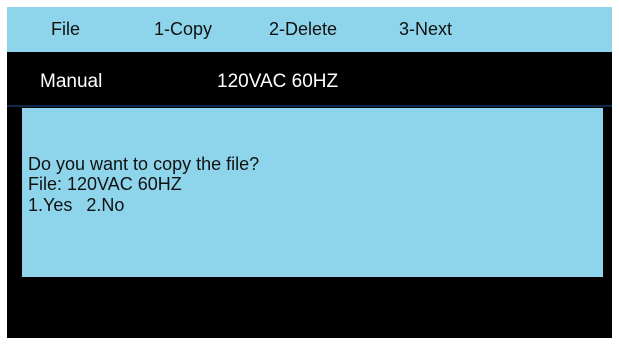 Image resolution: width=619 pixels, height=344 pixels. What do you see at coordinates (50, 205) in the screenshot?
I see `yes-option: 1.Yes` at bounding box center [50, 205].